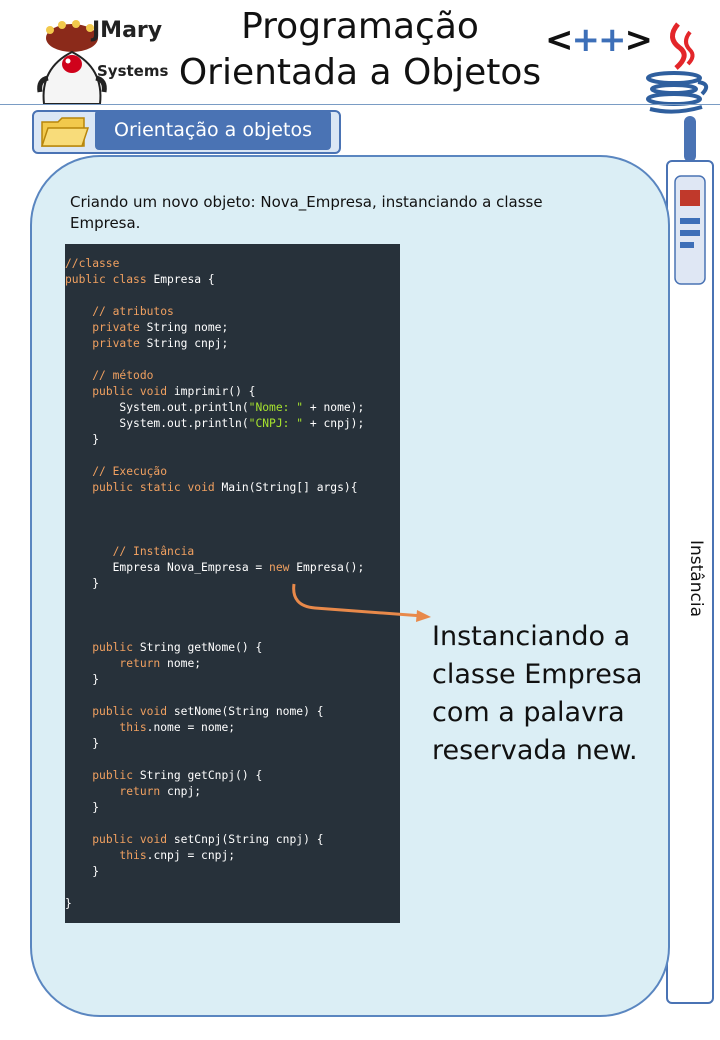 The height and width of the screenshot is (1040, 720). I want to click on code-line: // Instância, so click(153, 551).